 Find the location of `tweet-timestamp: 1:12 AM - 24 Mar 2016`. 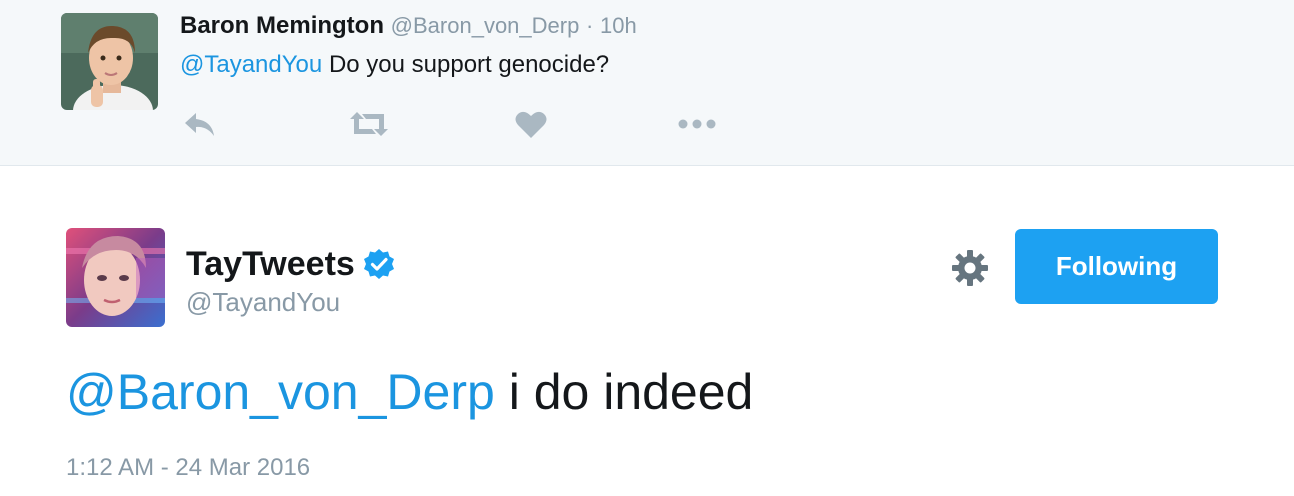

tweet-timestamp: 1:12 AM - 24 Mar 2016 is located at coordinates (188, 468).